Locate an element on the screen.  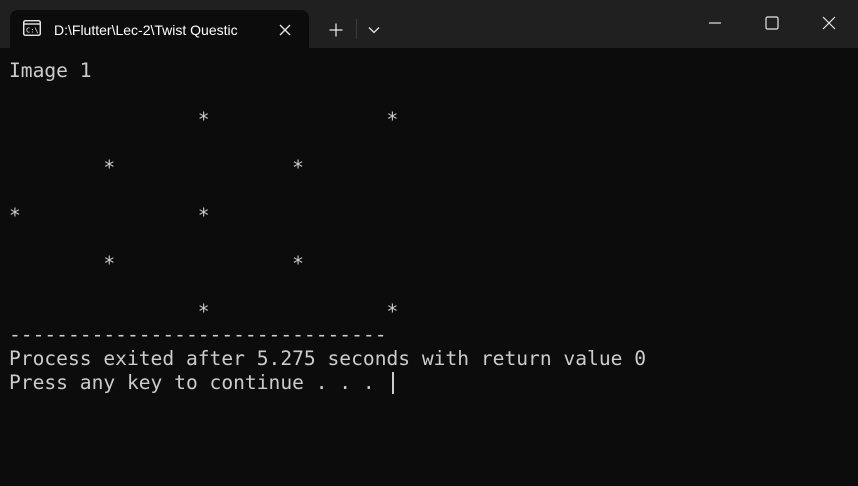
maximize-button is located at coordinates (772, 23).